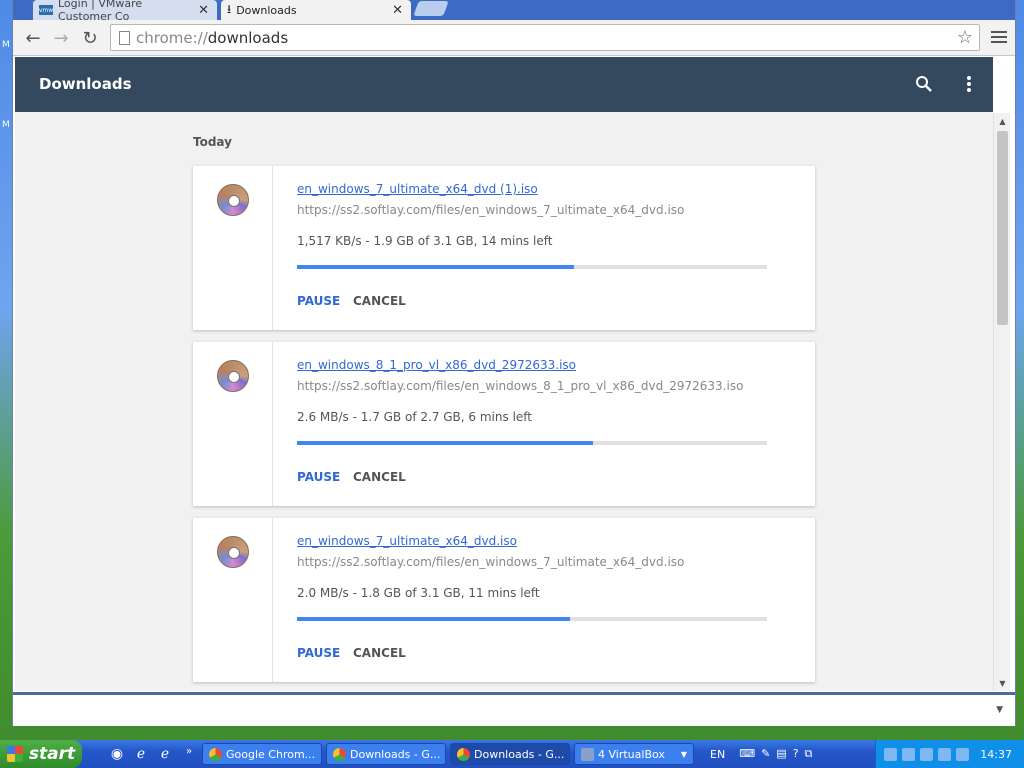  I want to click on url-path: downloads, so click(248, 37).